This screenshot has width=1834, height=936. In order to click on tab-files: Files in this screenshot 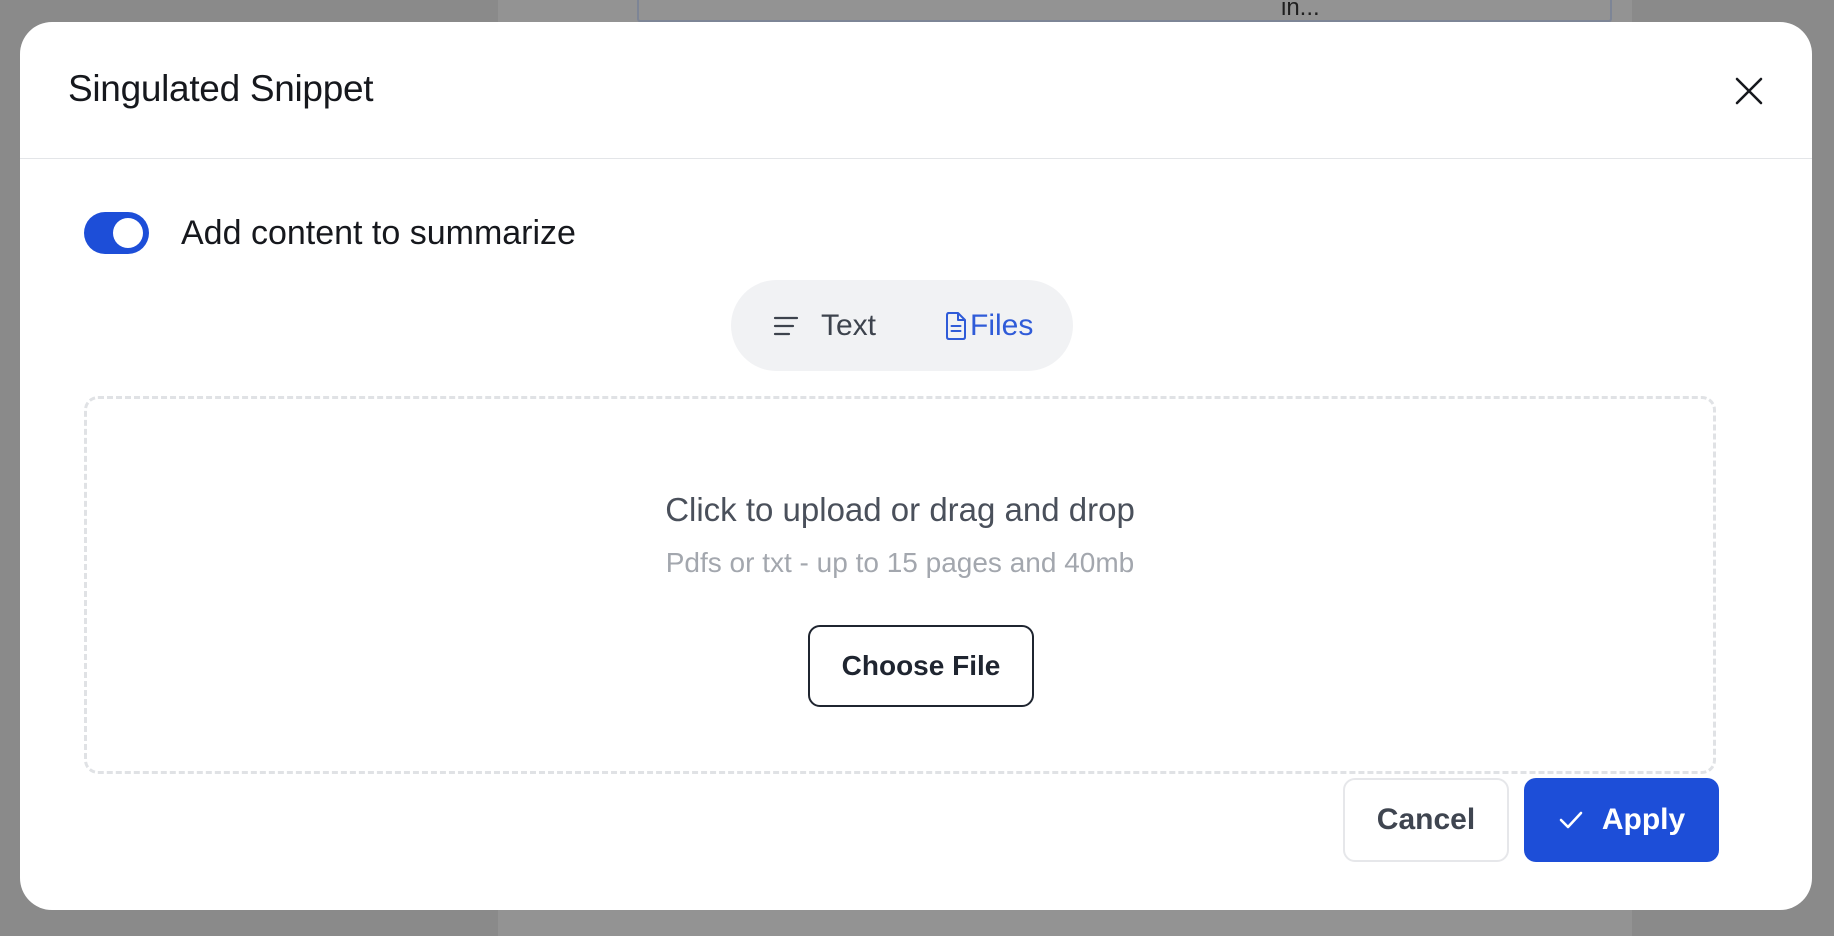, I will do `click(988, 326)`.